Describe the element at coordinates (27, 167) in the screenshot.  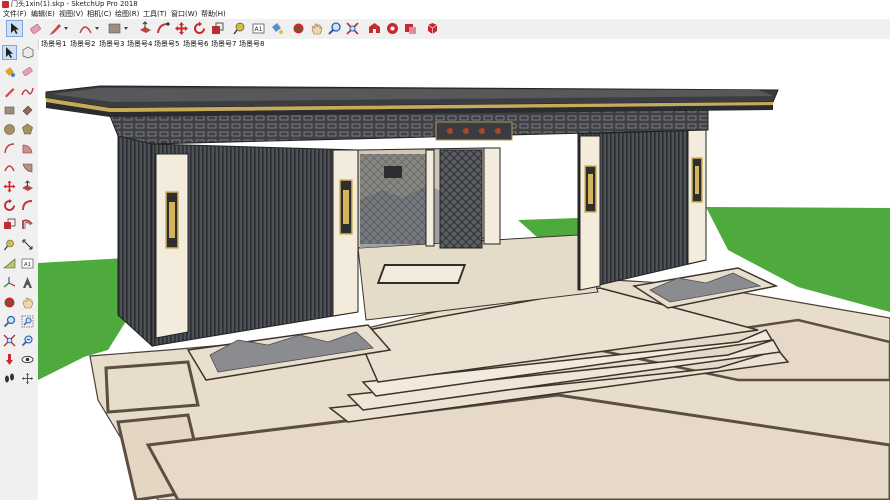
I see `three-point-arc-icon` at that location.